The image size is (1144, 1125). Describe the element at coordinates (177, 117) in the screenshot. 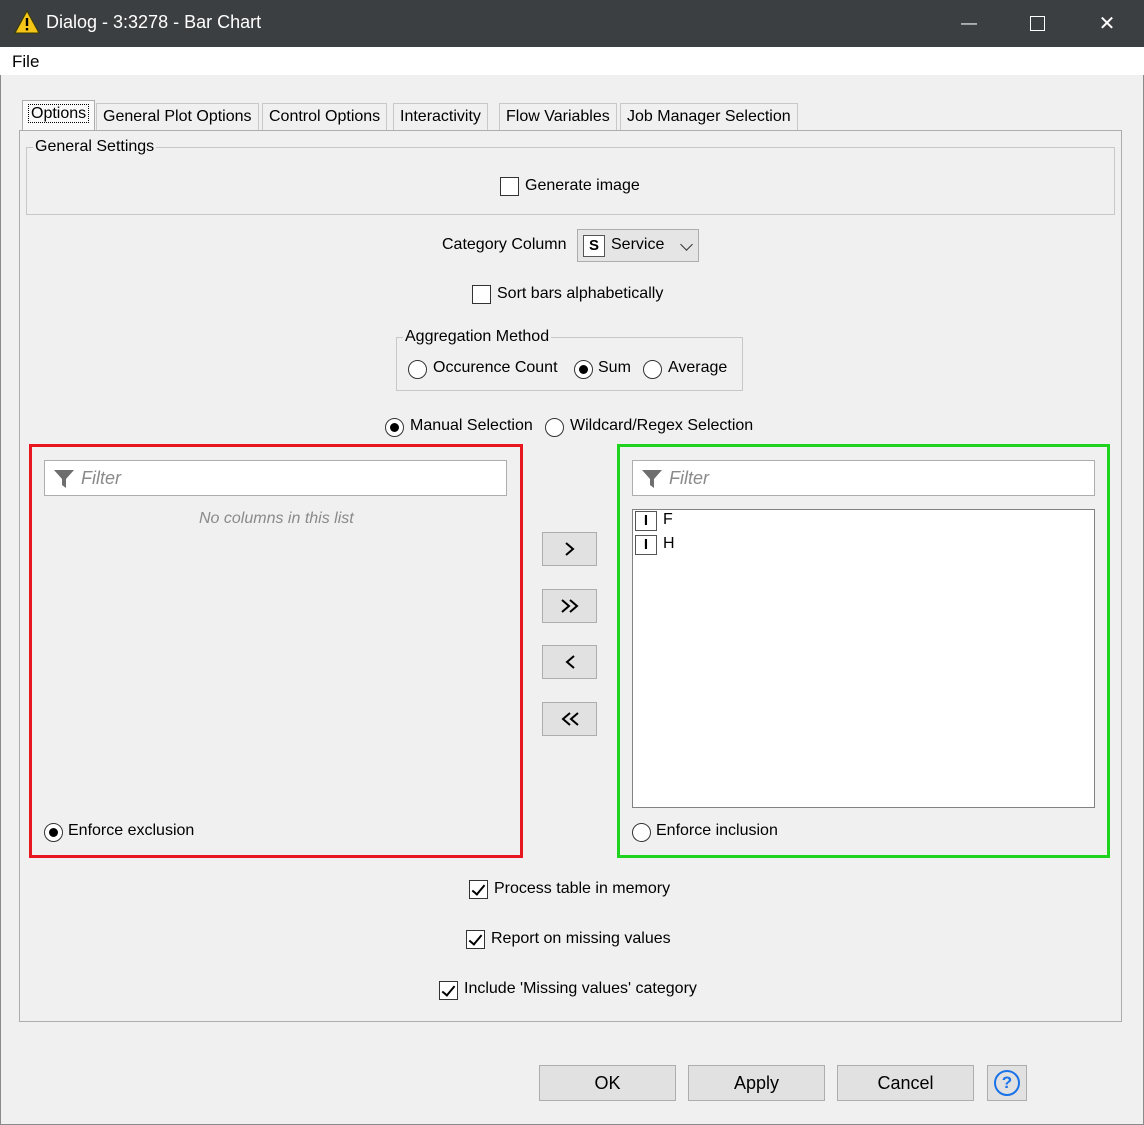

I see `tab-general-plot-options: General Plot Options` at that location.